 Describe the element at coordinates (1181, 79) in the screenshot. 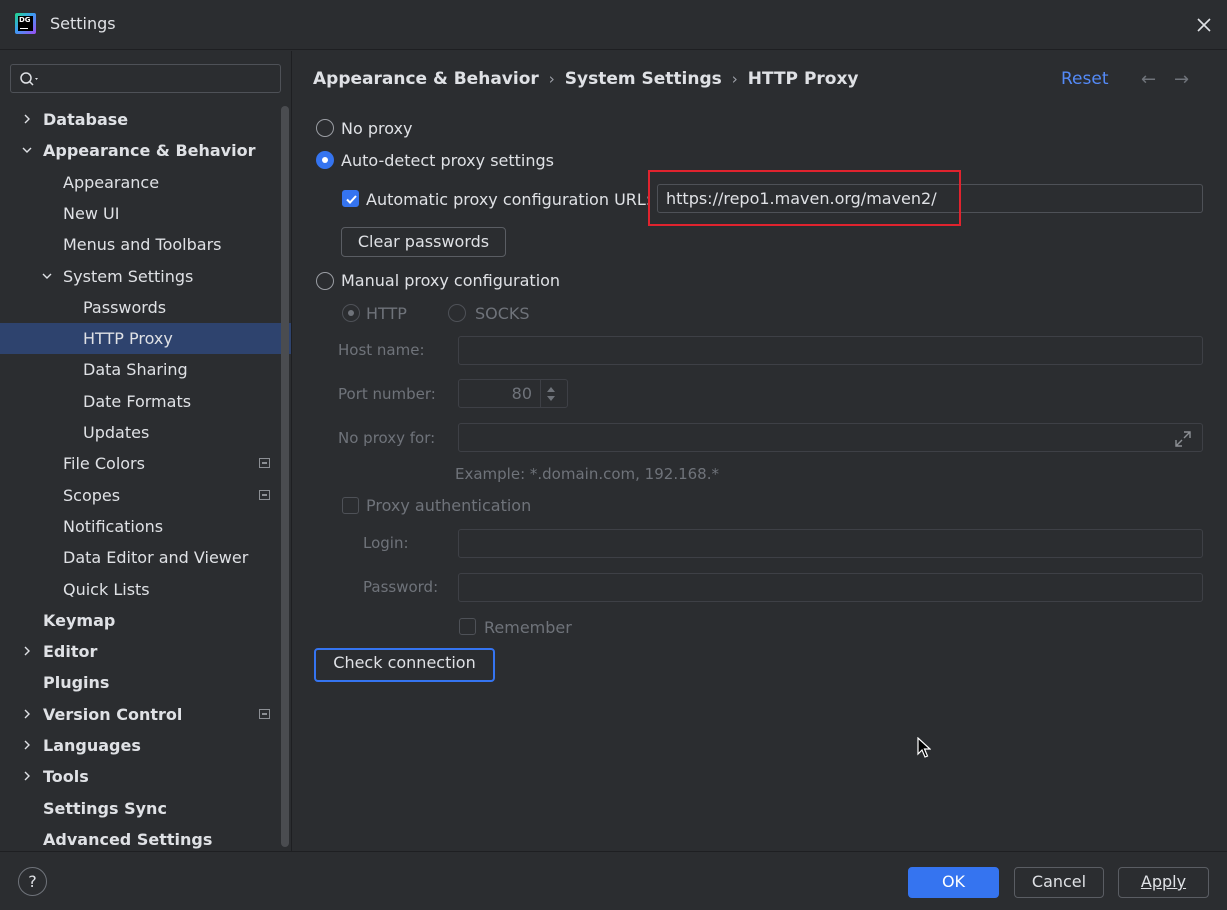

I see `forward-arrow-icon: →` at that location.